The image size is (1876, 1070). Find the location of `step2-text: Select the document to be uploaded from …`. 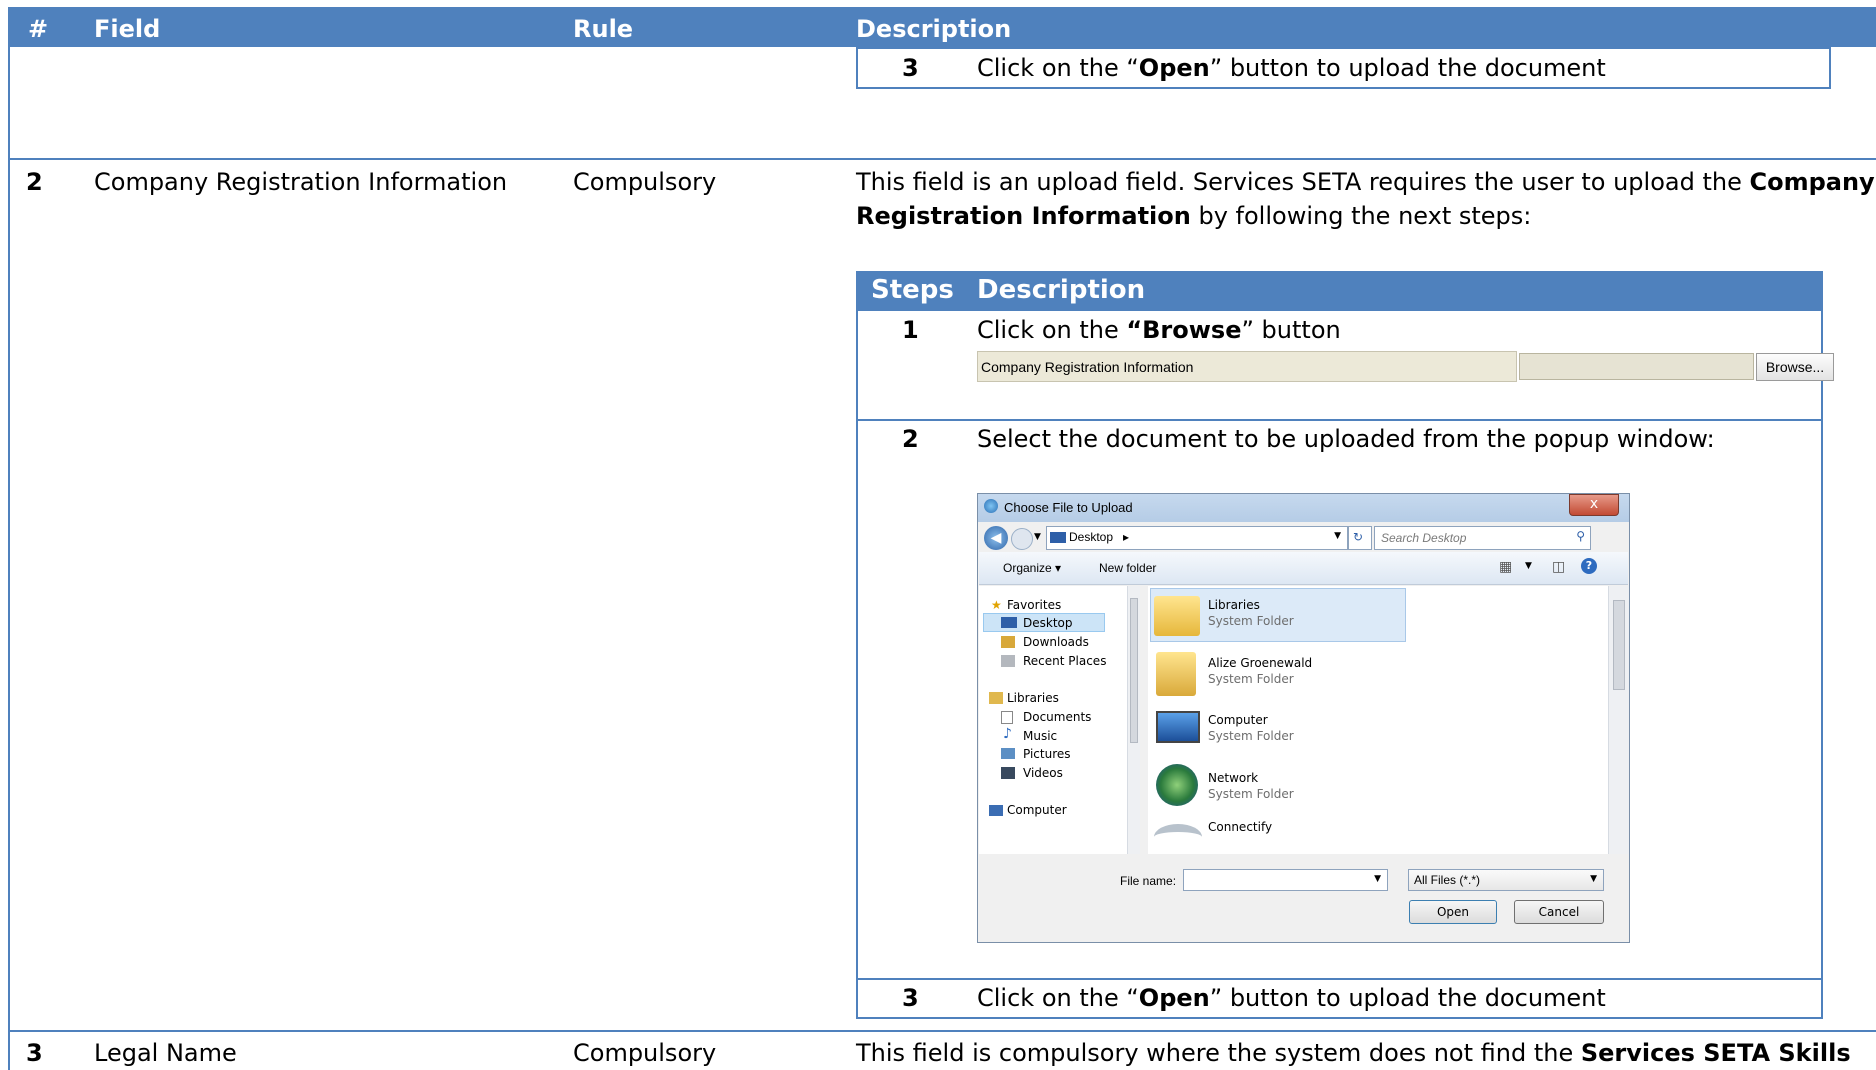

step2-text: Select the document to be uploaded from … is located at coordinates (1346, 439).